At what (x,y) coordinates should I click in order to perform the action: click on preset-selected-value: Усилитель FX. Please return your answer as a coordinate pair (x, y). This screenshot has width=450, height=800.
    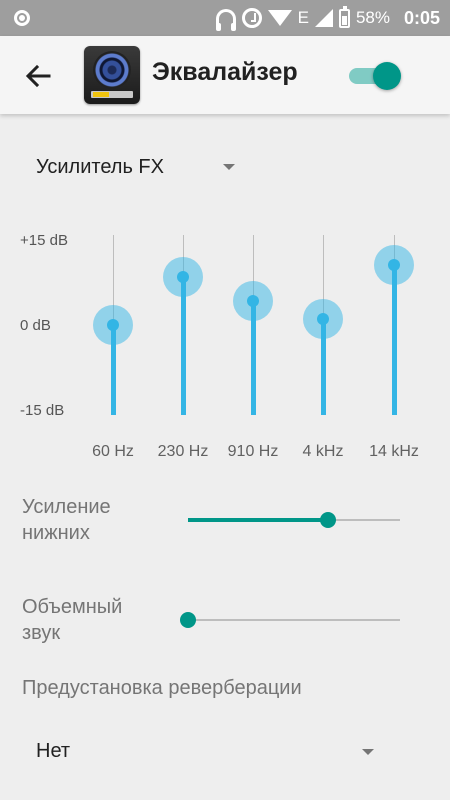
    Looking at the image, I should click on (100, 166).